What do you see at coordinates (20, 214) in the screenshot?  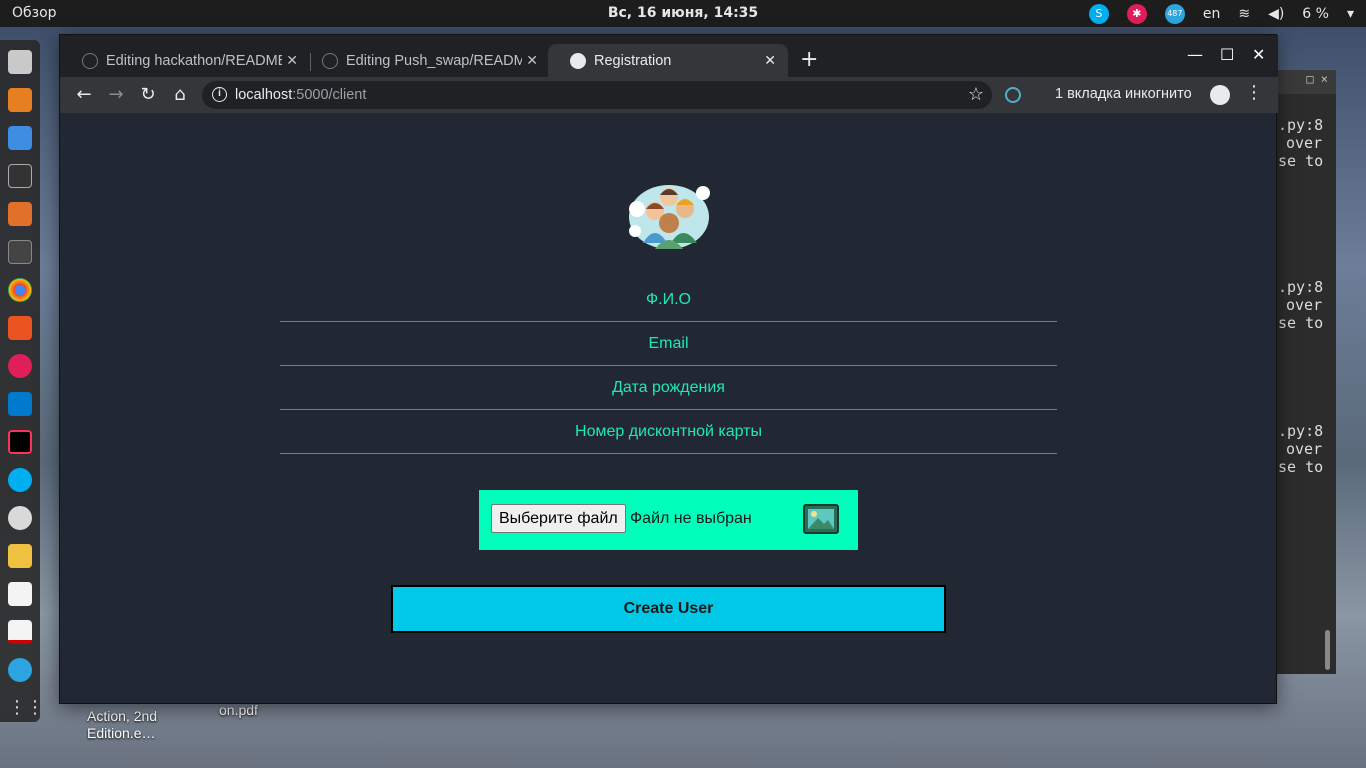 I see `tablet-icon` at bounding box center [20, 214].